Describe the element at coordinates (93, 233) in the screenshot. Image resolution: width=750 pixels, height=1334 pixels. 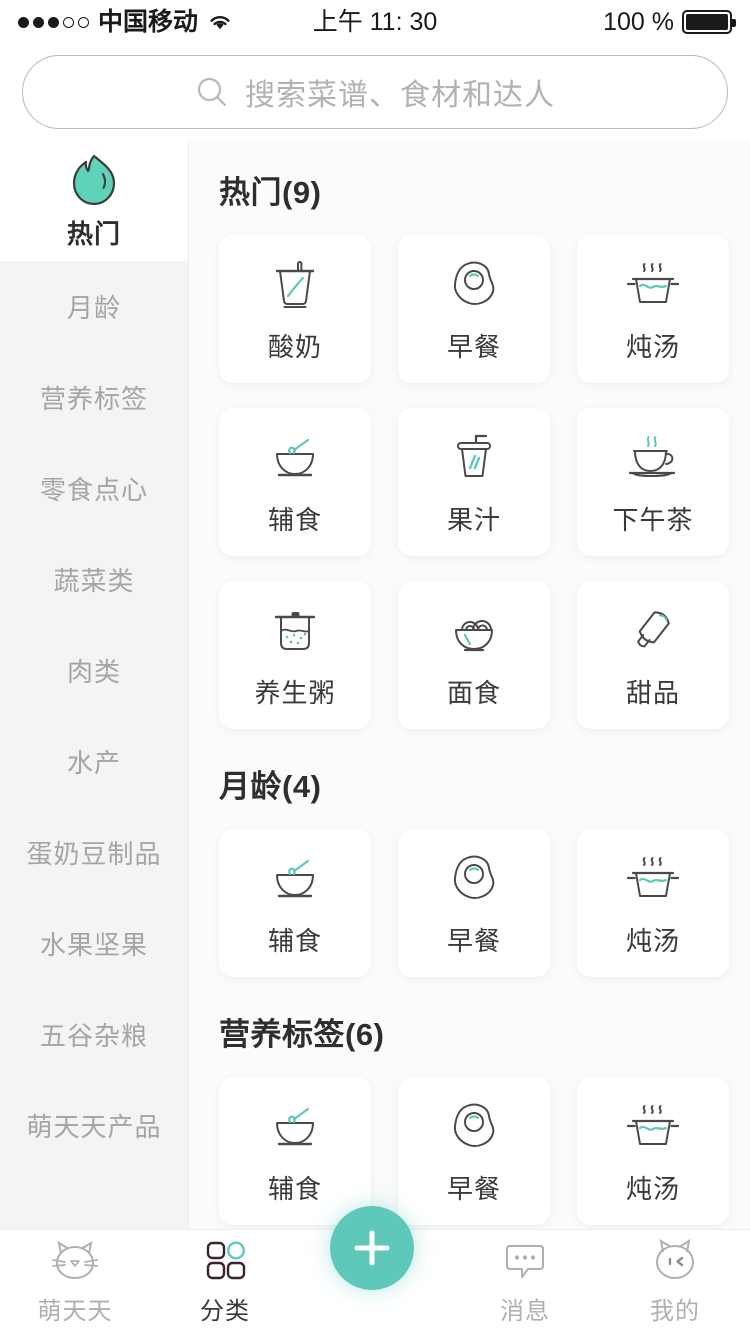
I see `sidebar-item-label: 热门` at that location.